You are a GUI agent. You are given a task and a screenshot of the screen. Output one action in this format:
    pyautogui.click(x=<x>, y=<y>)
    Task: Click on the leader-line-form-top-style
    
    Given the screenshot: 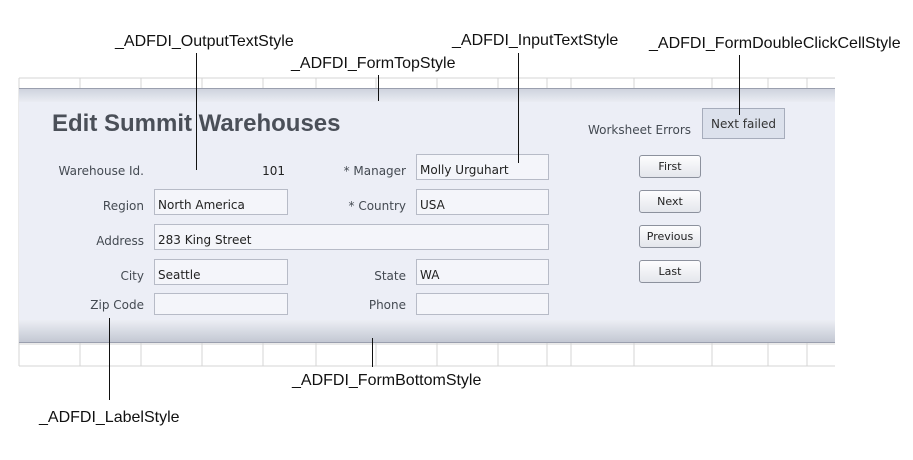 What is the action you would take?
    pyautogui.click(x=378, y=88)
    